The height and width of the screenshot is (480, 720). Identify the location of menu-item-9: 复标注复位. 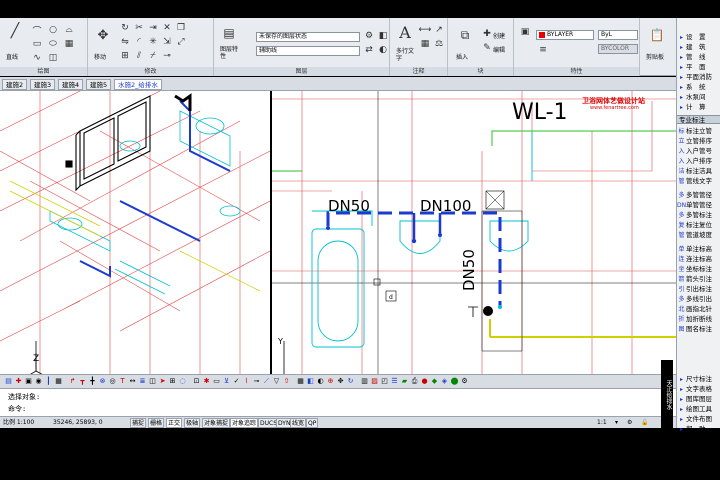
(698, 225).